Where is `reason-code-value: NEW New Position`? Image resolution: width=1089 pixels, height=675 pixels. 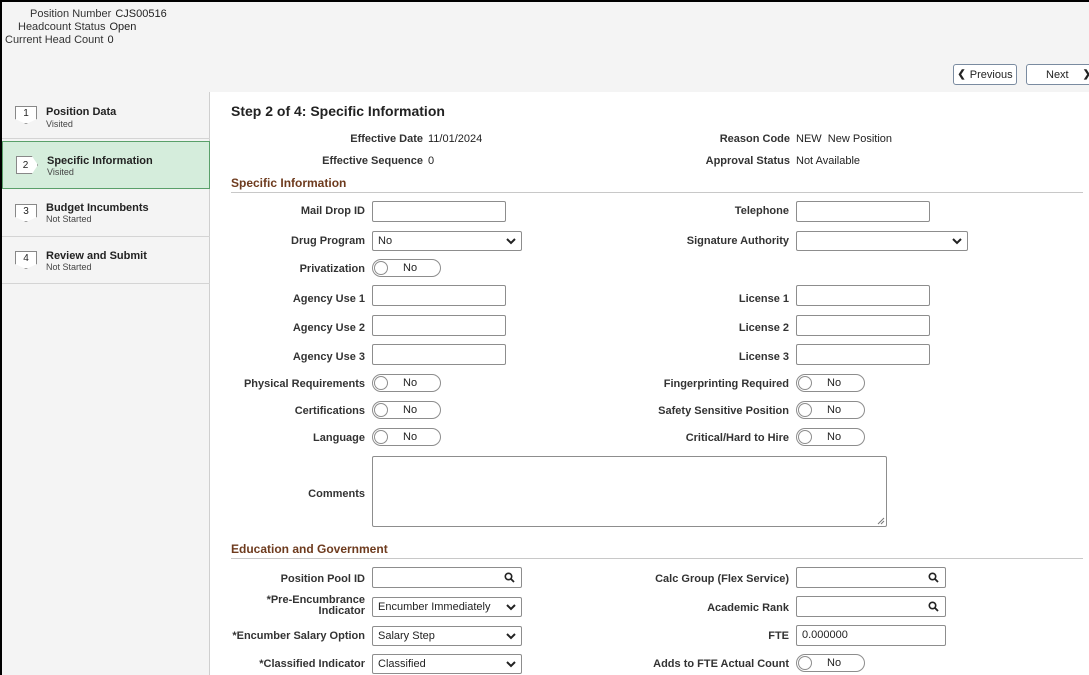
reason-code-value: NEW New Position is located at coordinates (844, 139).